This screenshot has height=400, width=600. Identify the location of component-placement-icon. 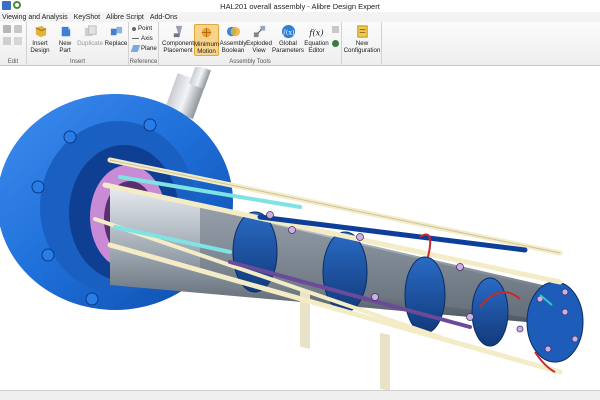
(177, 31).